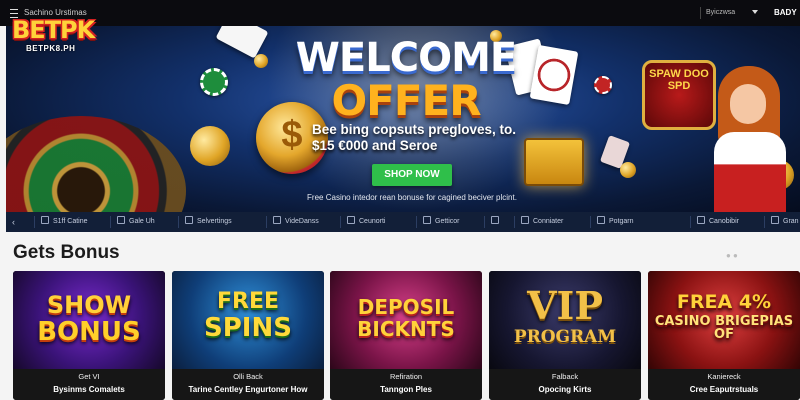  Describe the element at coordinates (406, 389) in the screenshot. I see `promo-caption: Tanngon Ples` at that location.